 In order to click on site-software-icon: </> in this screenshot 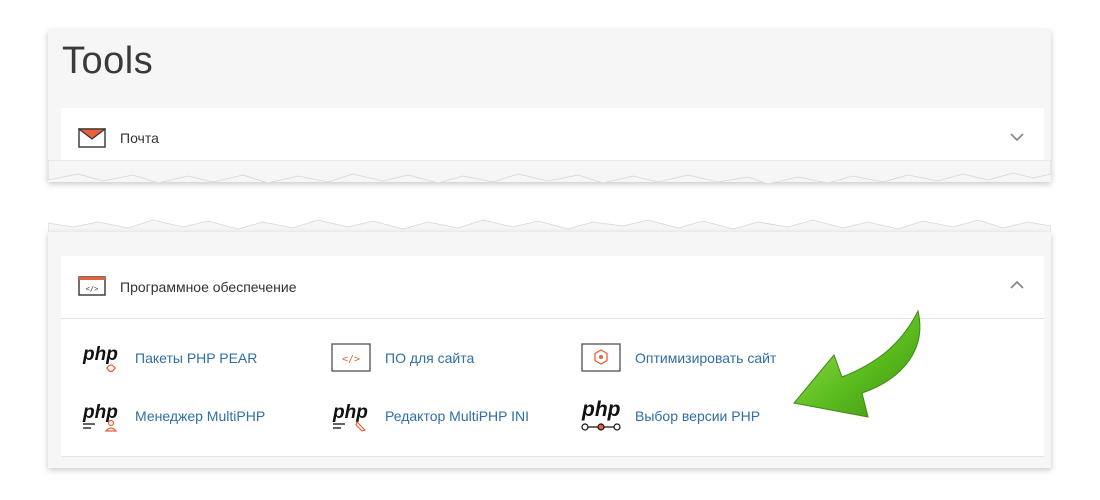, I will do `click(351, 357)`.